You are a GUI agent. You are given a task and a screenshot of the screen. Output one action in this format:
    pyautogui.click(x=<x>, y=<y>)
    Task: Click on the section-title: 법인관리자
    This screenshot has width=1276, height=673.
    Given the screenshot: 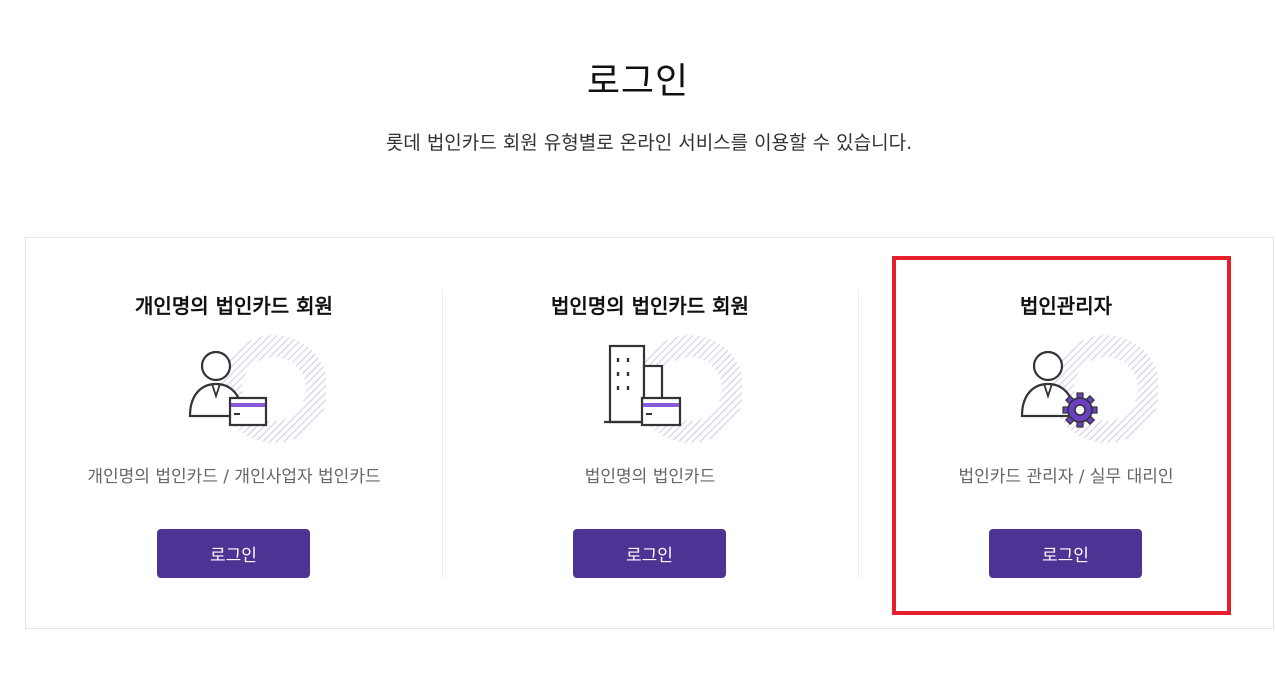 What is the action you would take?
    pyautogui.click(x=1066, y=306)
    